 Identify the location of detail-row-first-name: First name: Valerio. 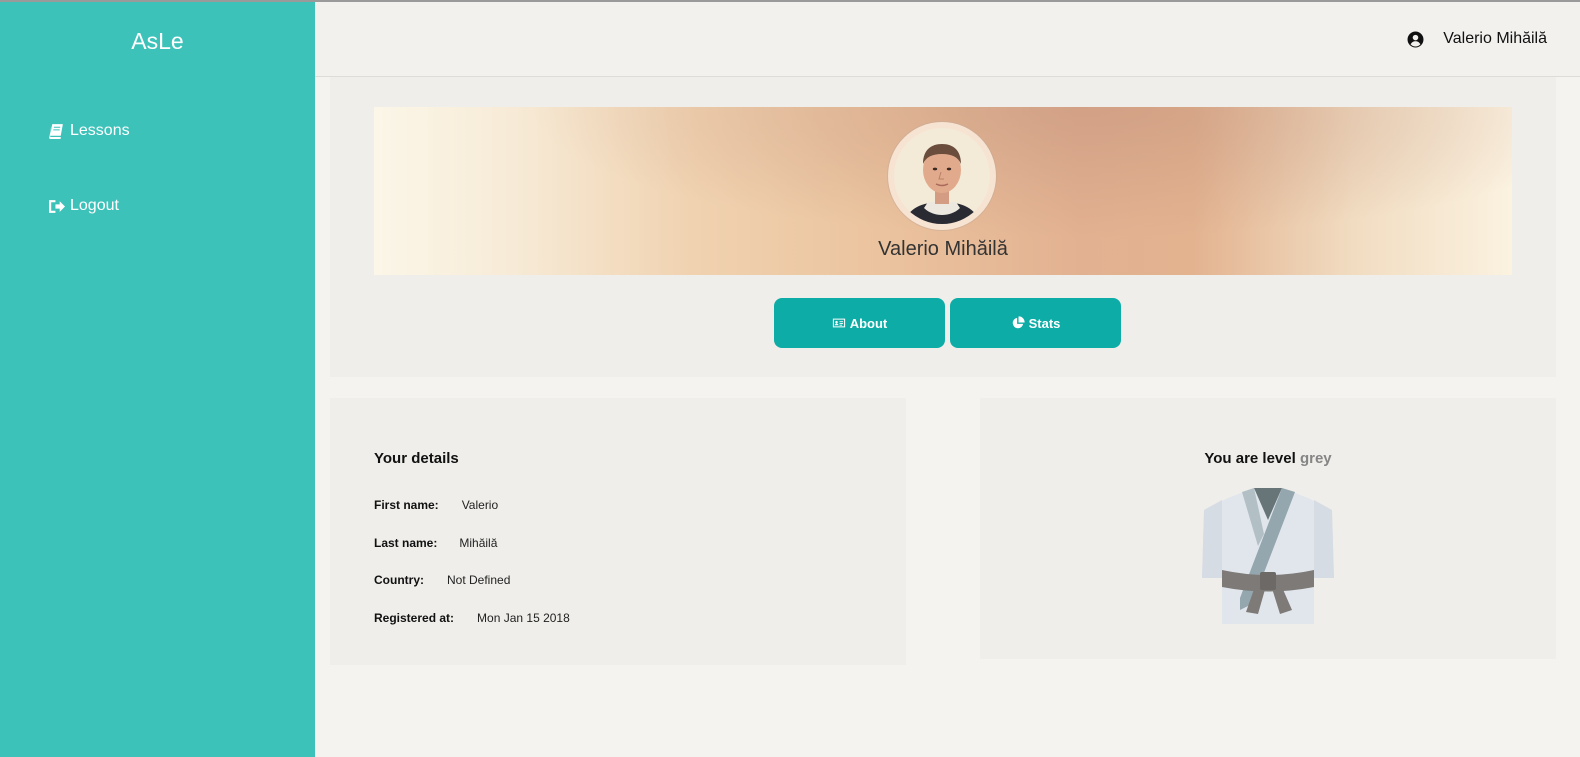
(436, 505).